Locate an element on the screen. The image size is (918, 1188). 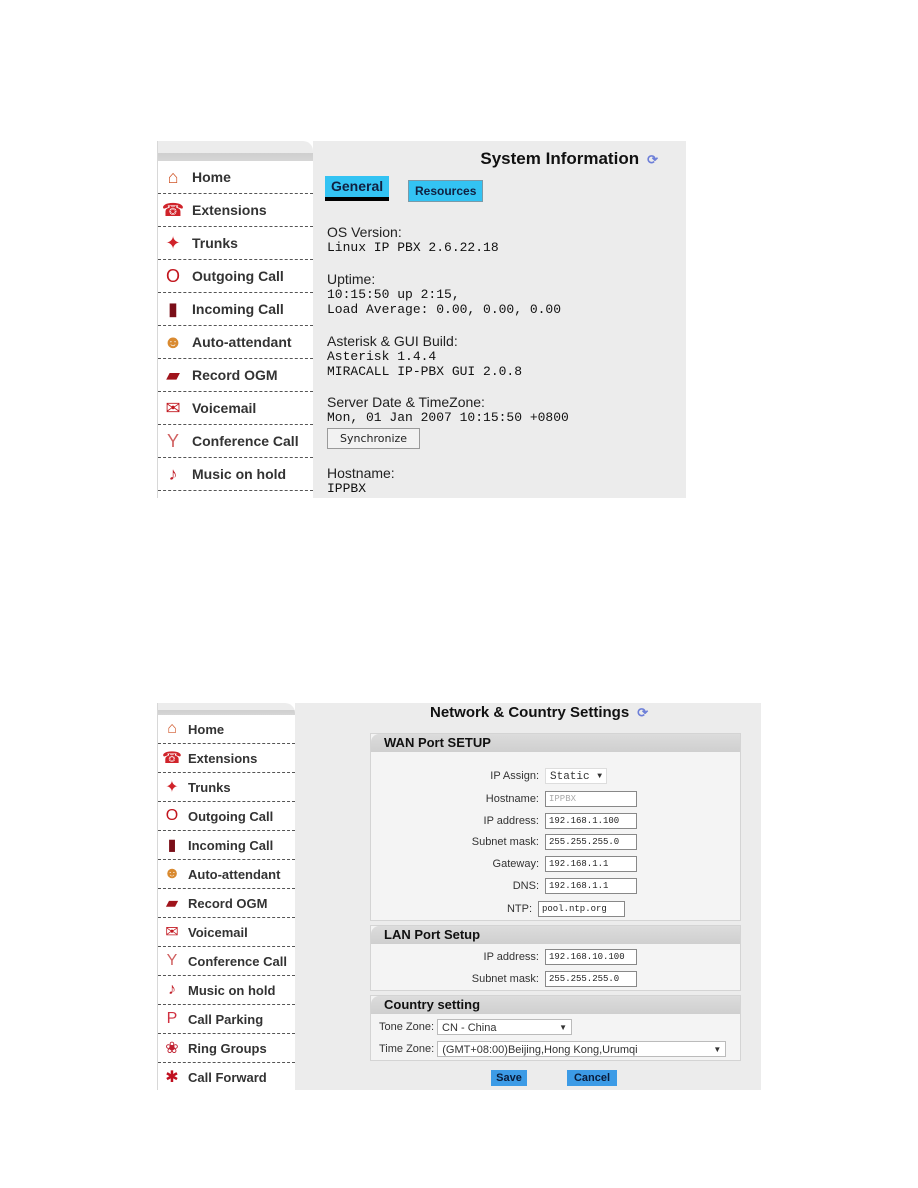
tone-zone-select: CN - China ▼ is located at coordinates (505, 1027).